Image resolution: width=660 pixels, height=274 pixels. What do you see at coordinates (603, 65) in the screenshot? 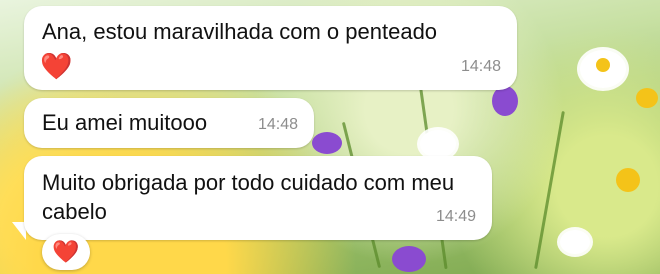
I see `daisy-center` at bounding box center [603, 65].